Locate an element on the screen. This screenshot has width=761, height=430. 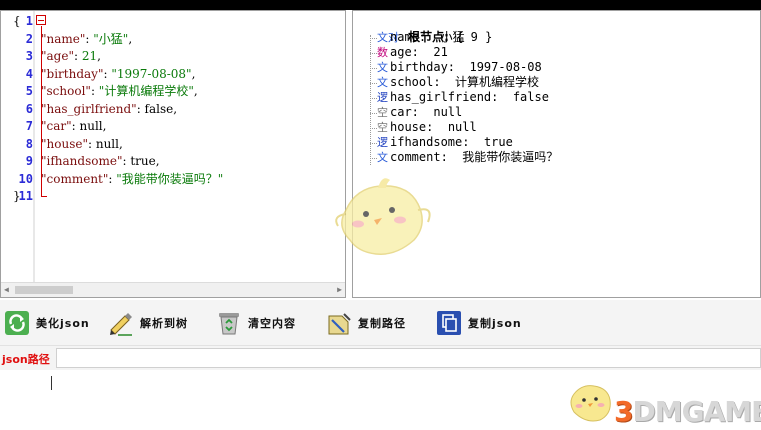
bool-type-icon: 逻 is located at coordinates (382, 142).